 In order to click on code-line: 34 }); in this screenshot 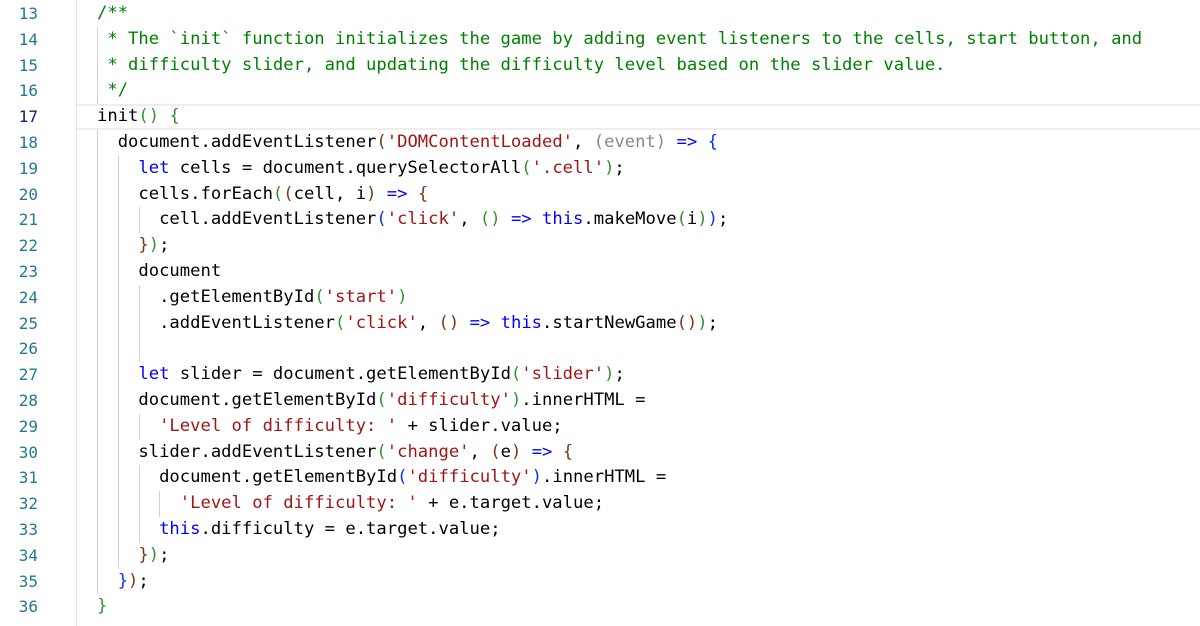, I will do `click(600, 555)`.